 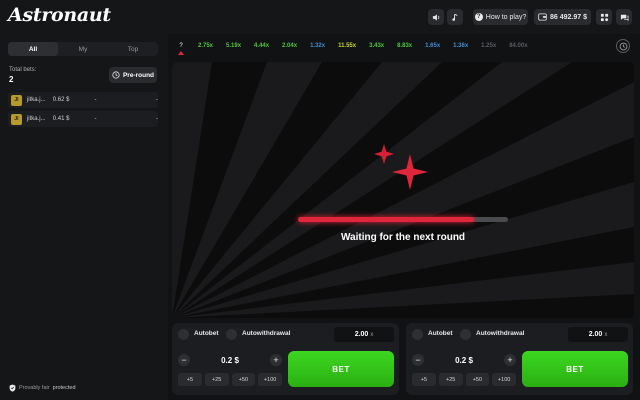 What do you see at coordinates (386, 219) in the screenshot?
I see `round-progress-fill` at bounding box center [386, 219].